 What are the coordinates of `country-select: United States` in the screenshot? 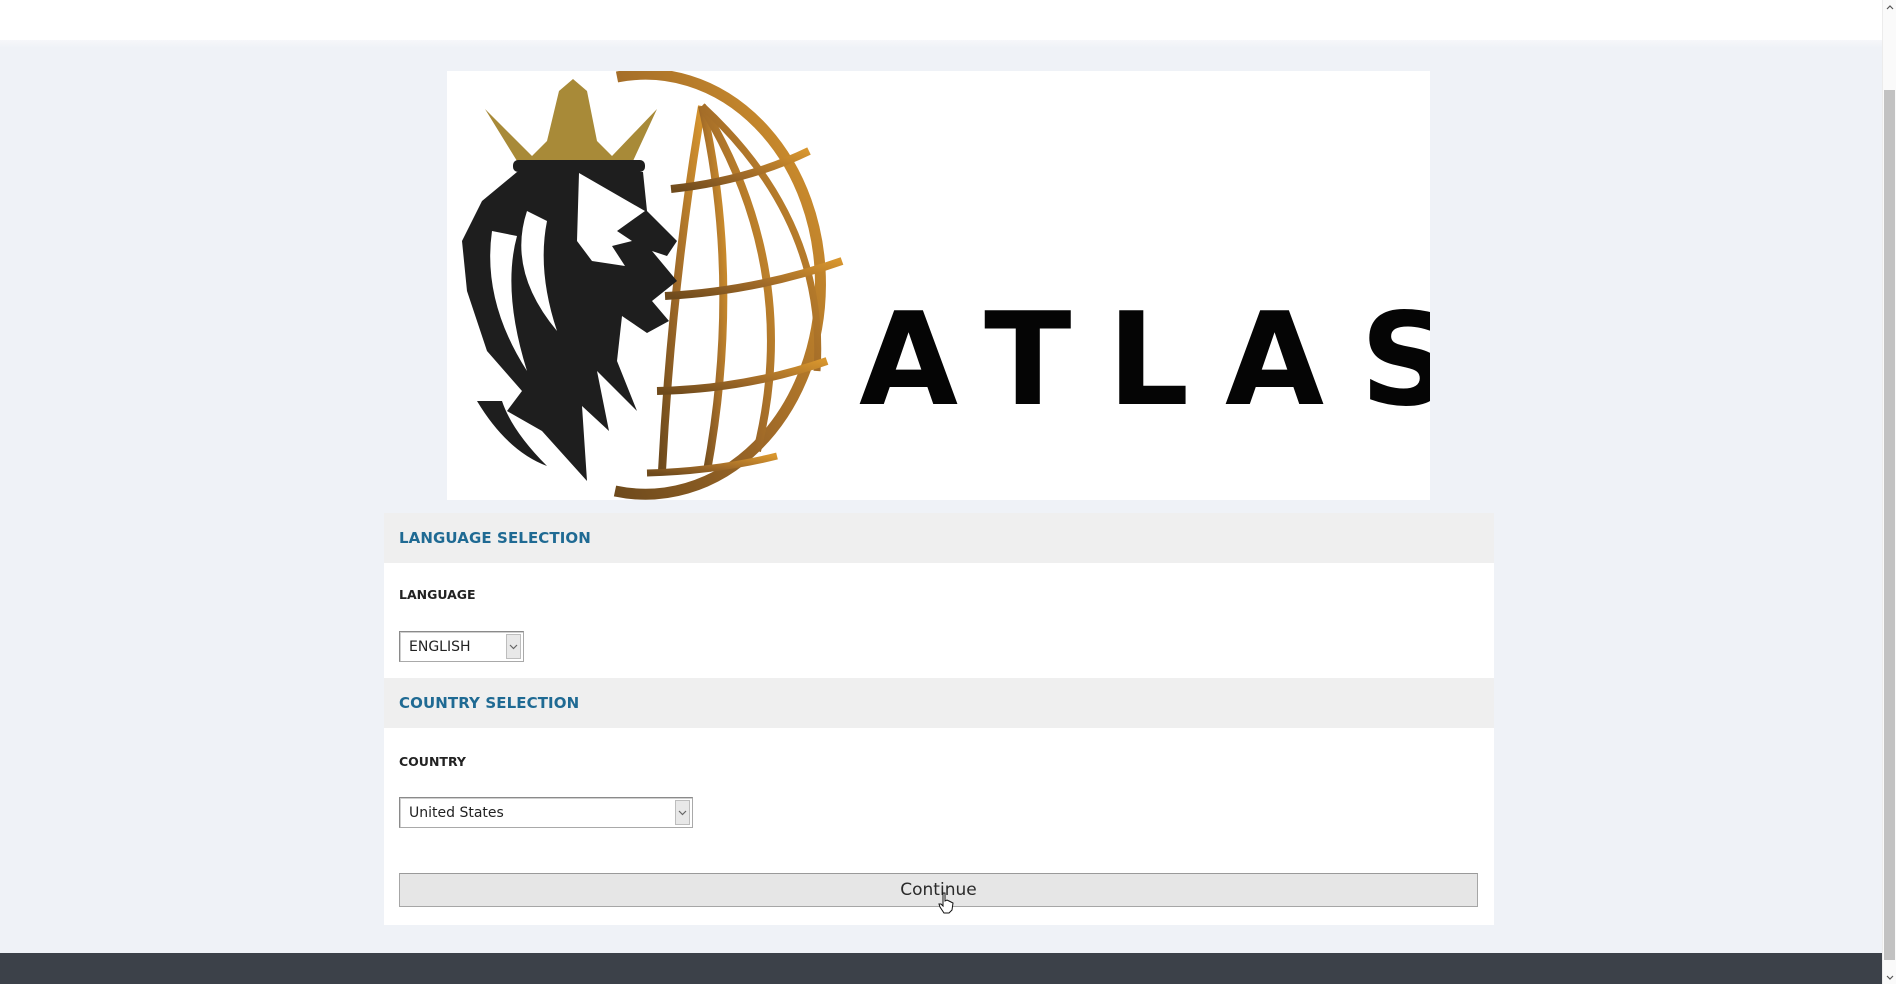 It's located at (546, 812).